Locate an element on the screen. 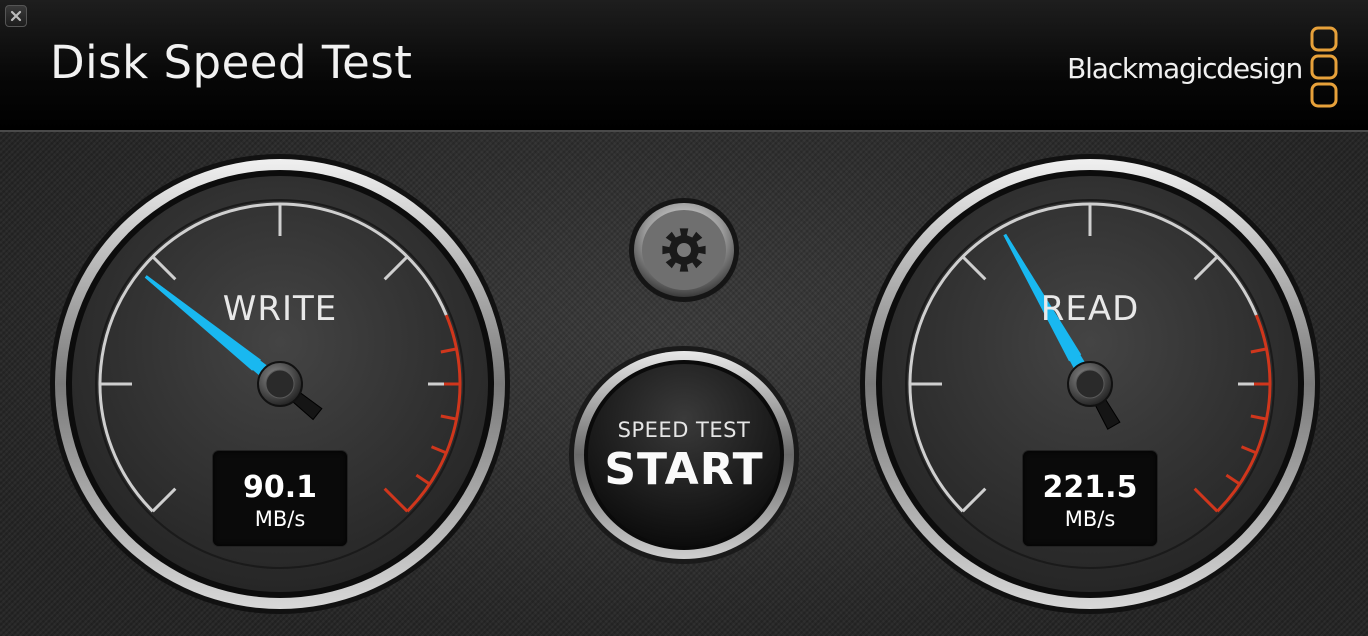  read-gauge-label: READ is located at coordinates (1090, 309).